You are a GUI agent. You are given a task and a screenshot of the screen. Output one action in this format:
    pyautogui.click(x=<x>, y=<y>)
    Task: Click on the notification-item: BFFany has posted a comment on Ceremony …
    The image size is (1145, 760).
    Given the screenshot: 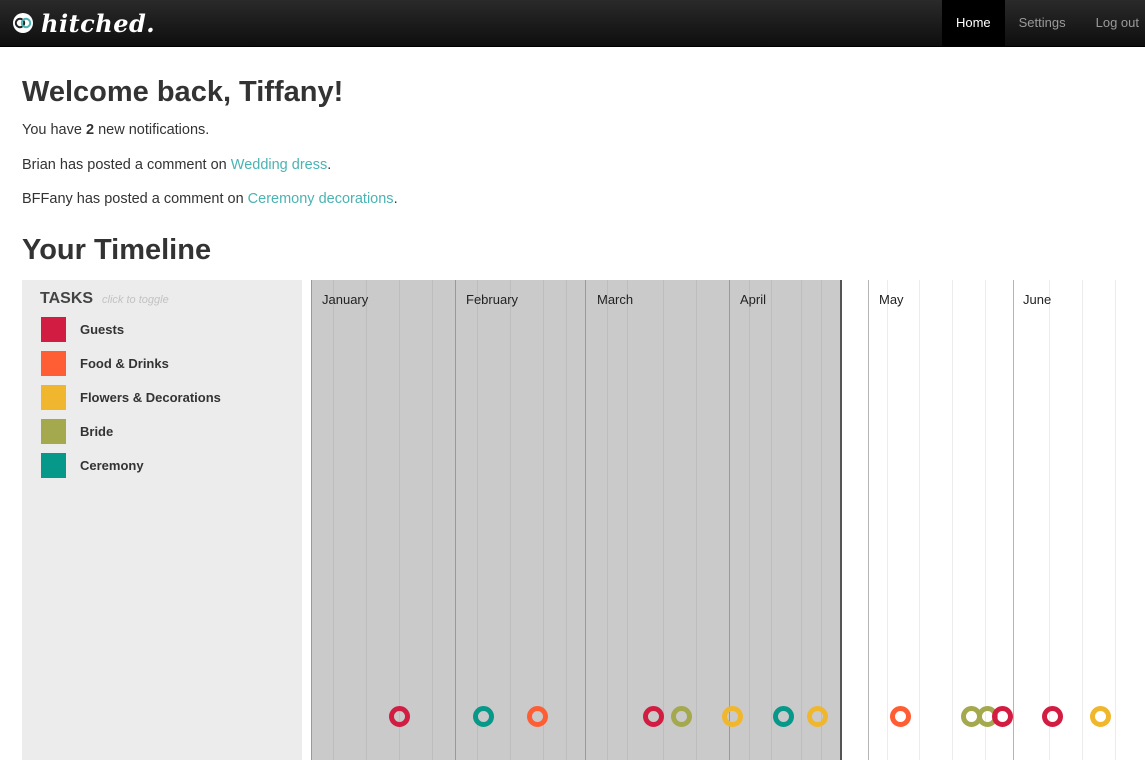 What is the action you would take?
    pyautogui.click(x=210, y=199)
    